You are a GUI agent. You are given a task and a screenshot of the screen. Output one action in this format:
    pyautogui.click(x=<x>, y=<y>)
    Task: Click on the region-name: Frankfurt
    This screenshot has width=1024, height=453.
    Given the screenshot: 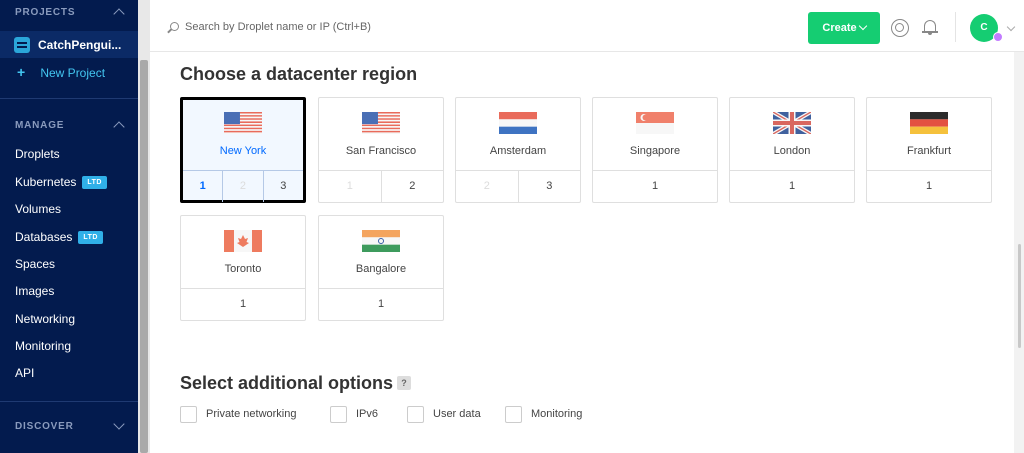 What is the action you would take?
    pyautogui.click(x=928, y=151)
    